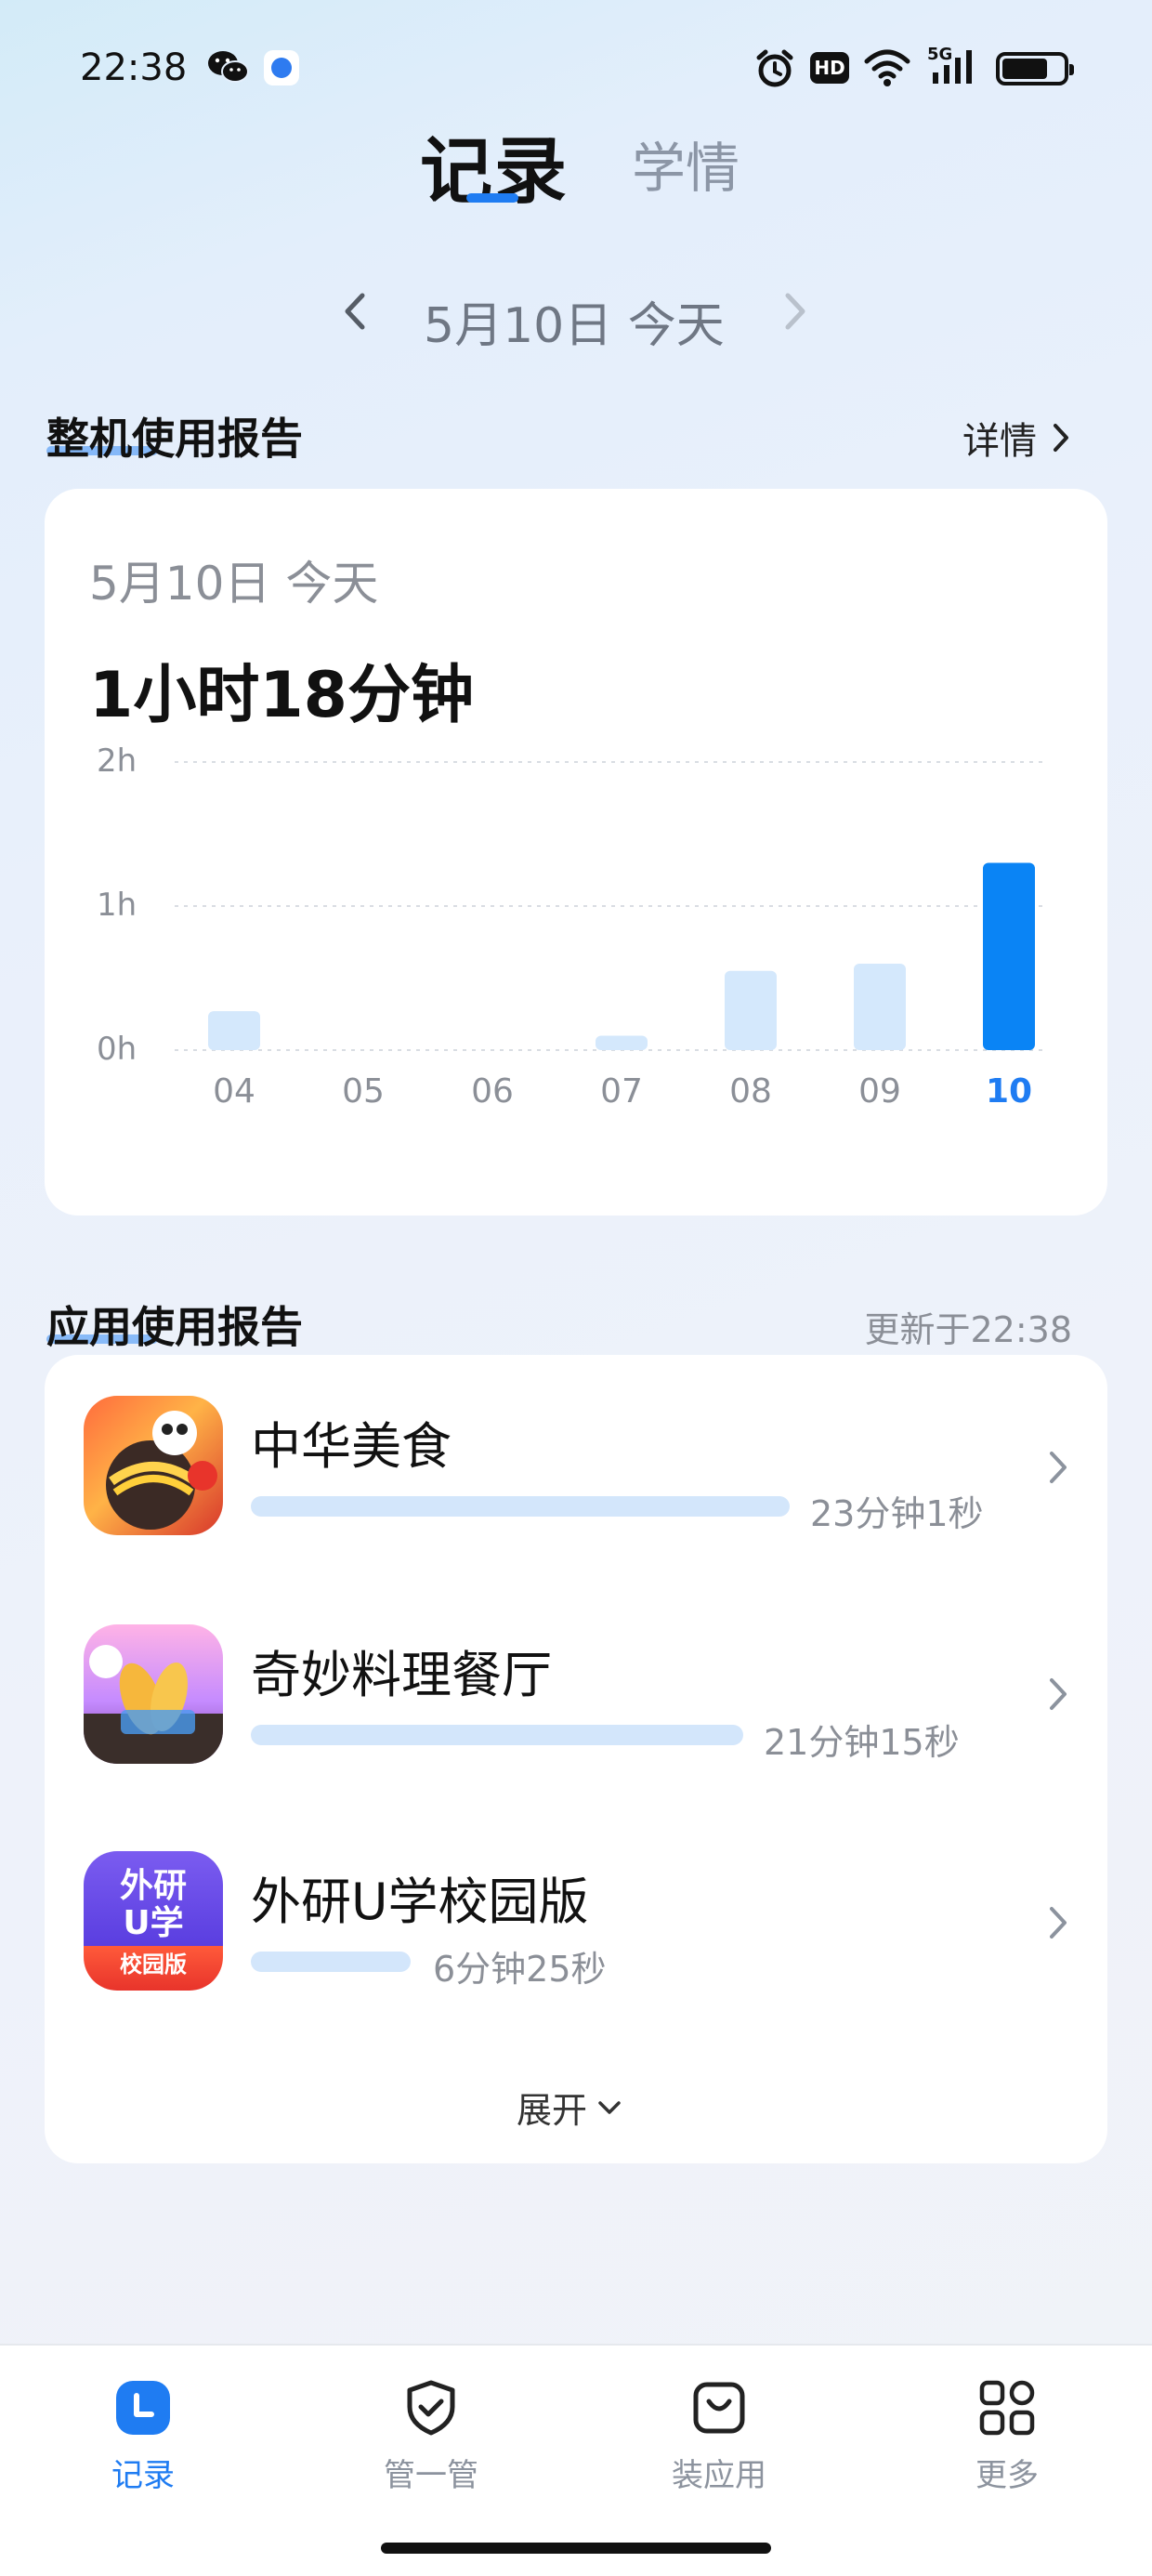 This screenshot has height=2576, width=1152. Describe the element at coordinates (879, 1091) in the screenshot. I see `x-tick-label: 09` at that location.